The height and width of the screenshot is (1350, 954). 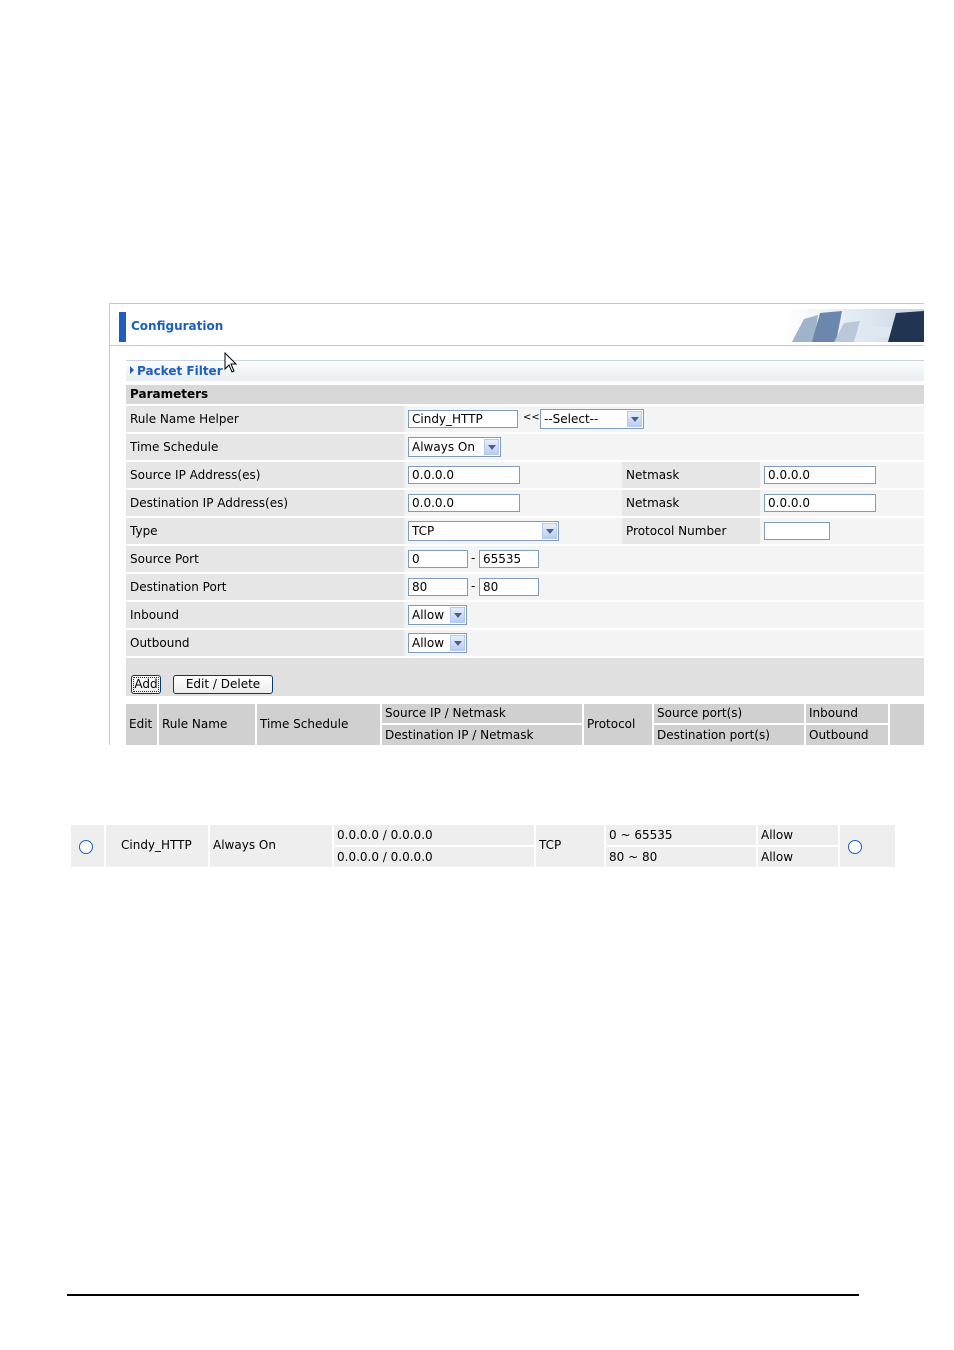 What do you see at coordinates (434, 835) in the screenshot?
I see `rule-source-ip-cell: 0.0.0.0 / 0.0.0.0` at bounding box center [434, 835].